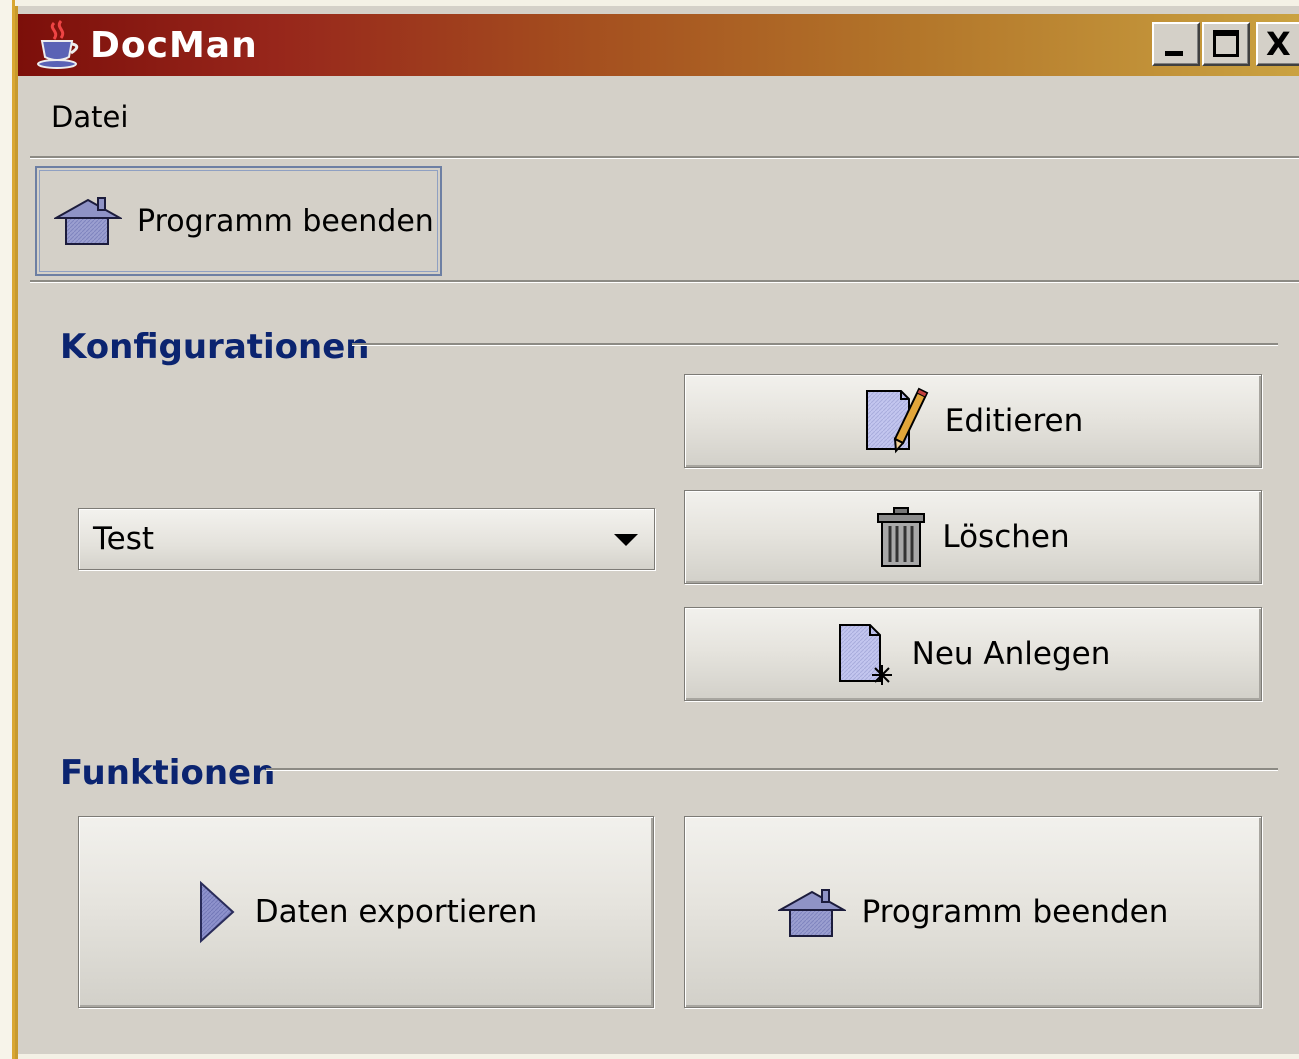 The image size is (1299, 1059). I want to click on menu-datei: Datei, so click(89, 117).